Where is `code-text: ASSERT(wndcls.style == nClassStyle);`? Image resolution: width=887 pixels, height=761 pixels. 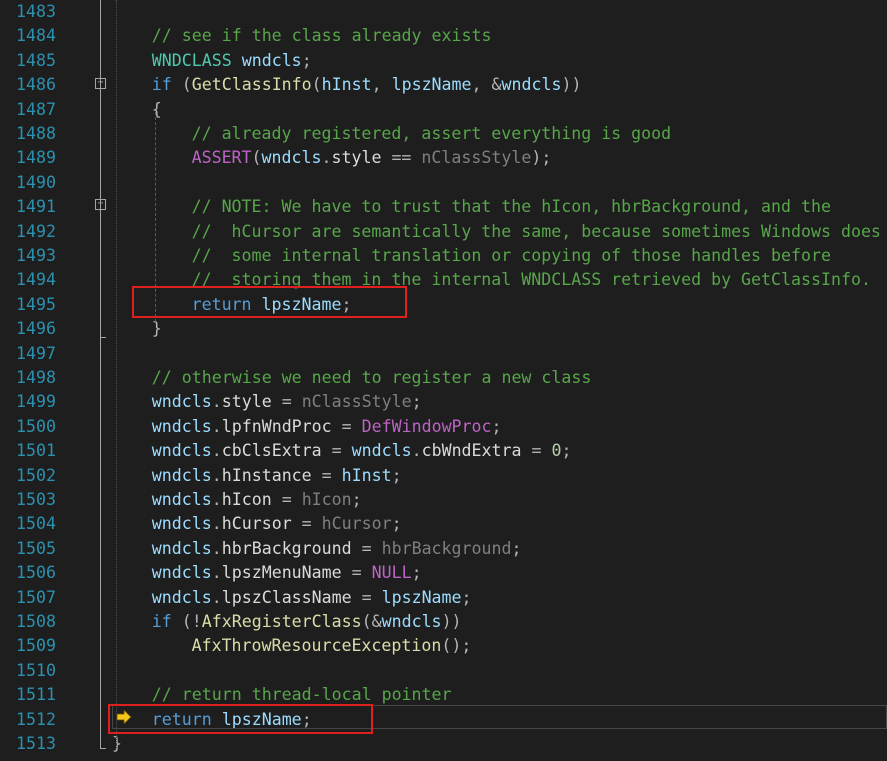 code-text: ASSERT(wndcls.style == nClassStyle); is located at coordinates (372, 158).